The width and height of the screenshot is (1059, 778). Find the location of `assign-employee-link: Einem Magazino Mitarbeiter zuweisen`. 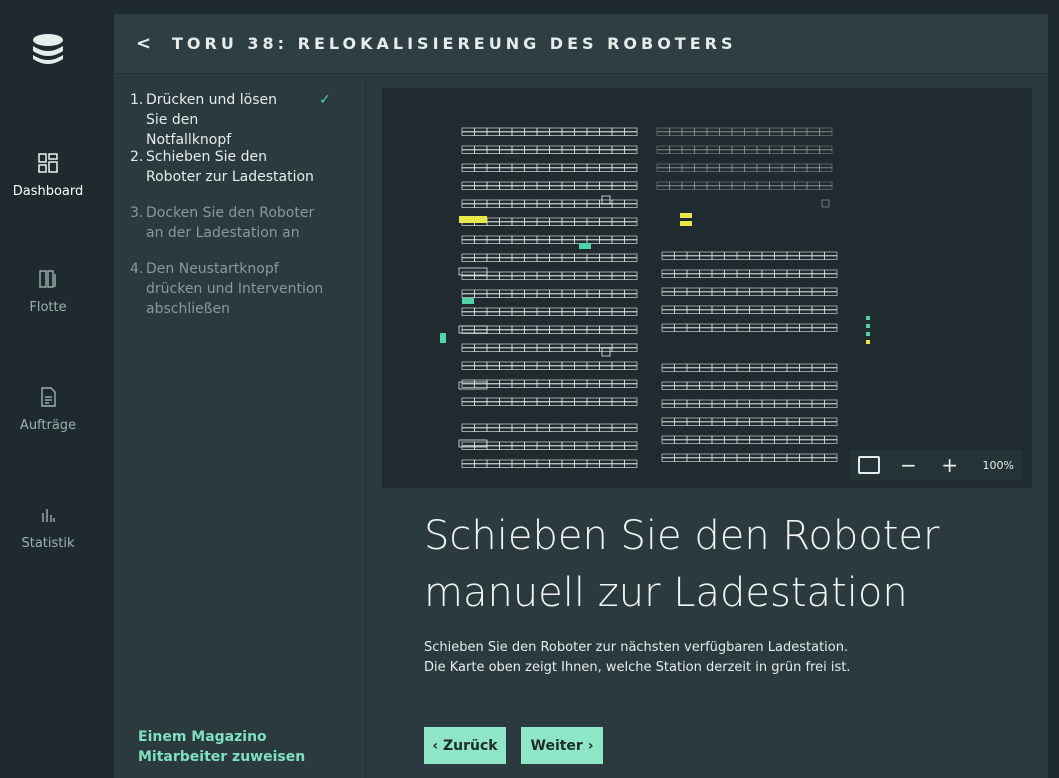

assign-employee-link: Einem Magazino Mitarbeiter zuweisen is located at coordinates (248, 747).